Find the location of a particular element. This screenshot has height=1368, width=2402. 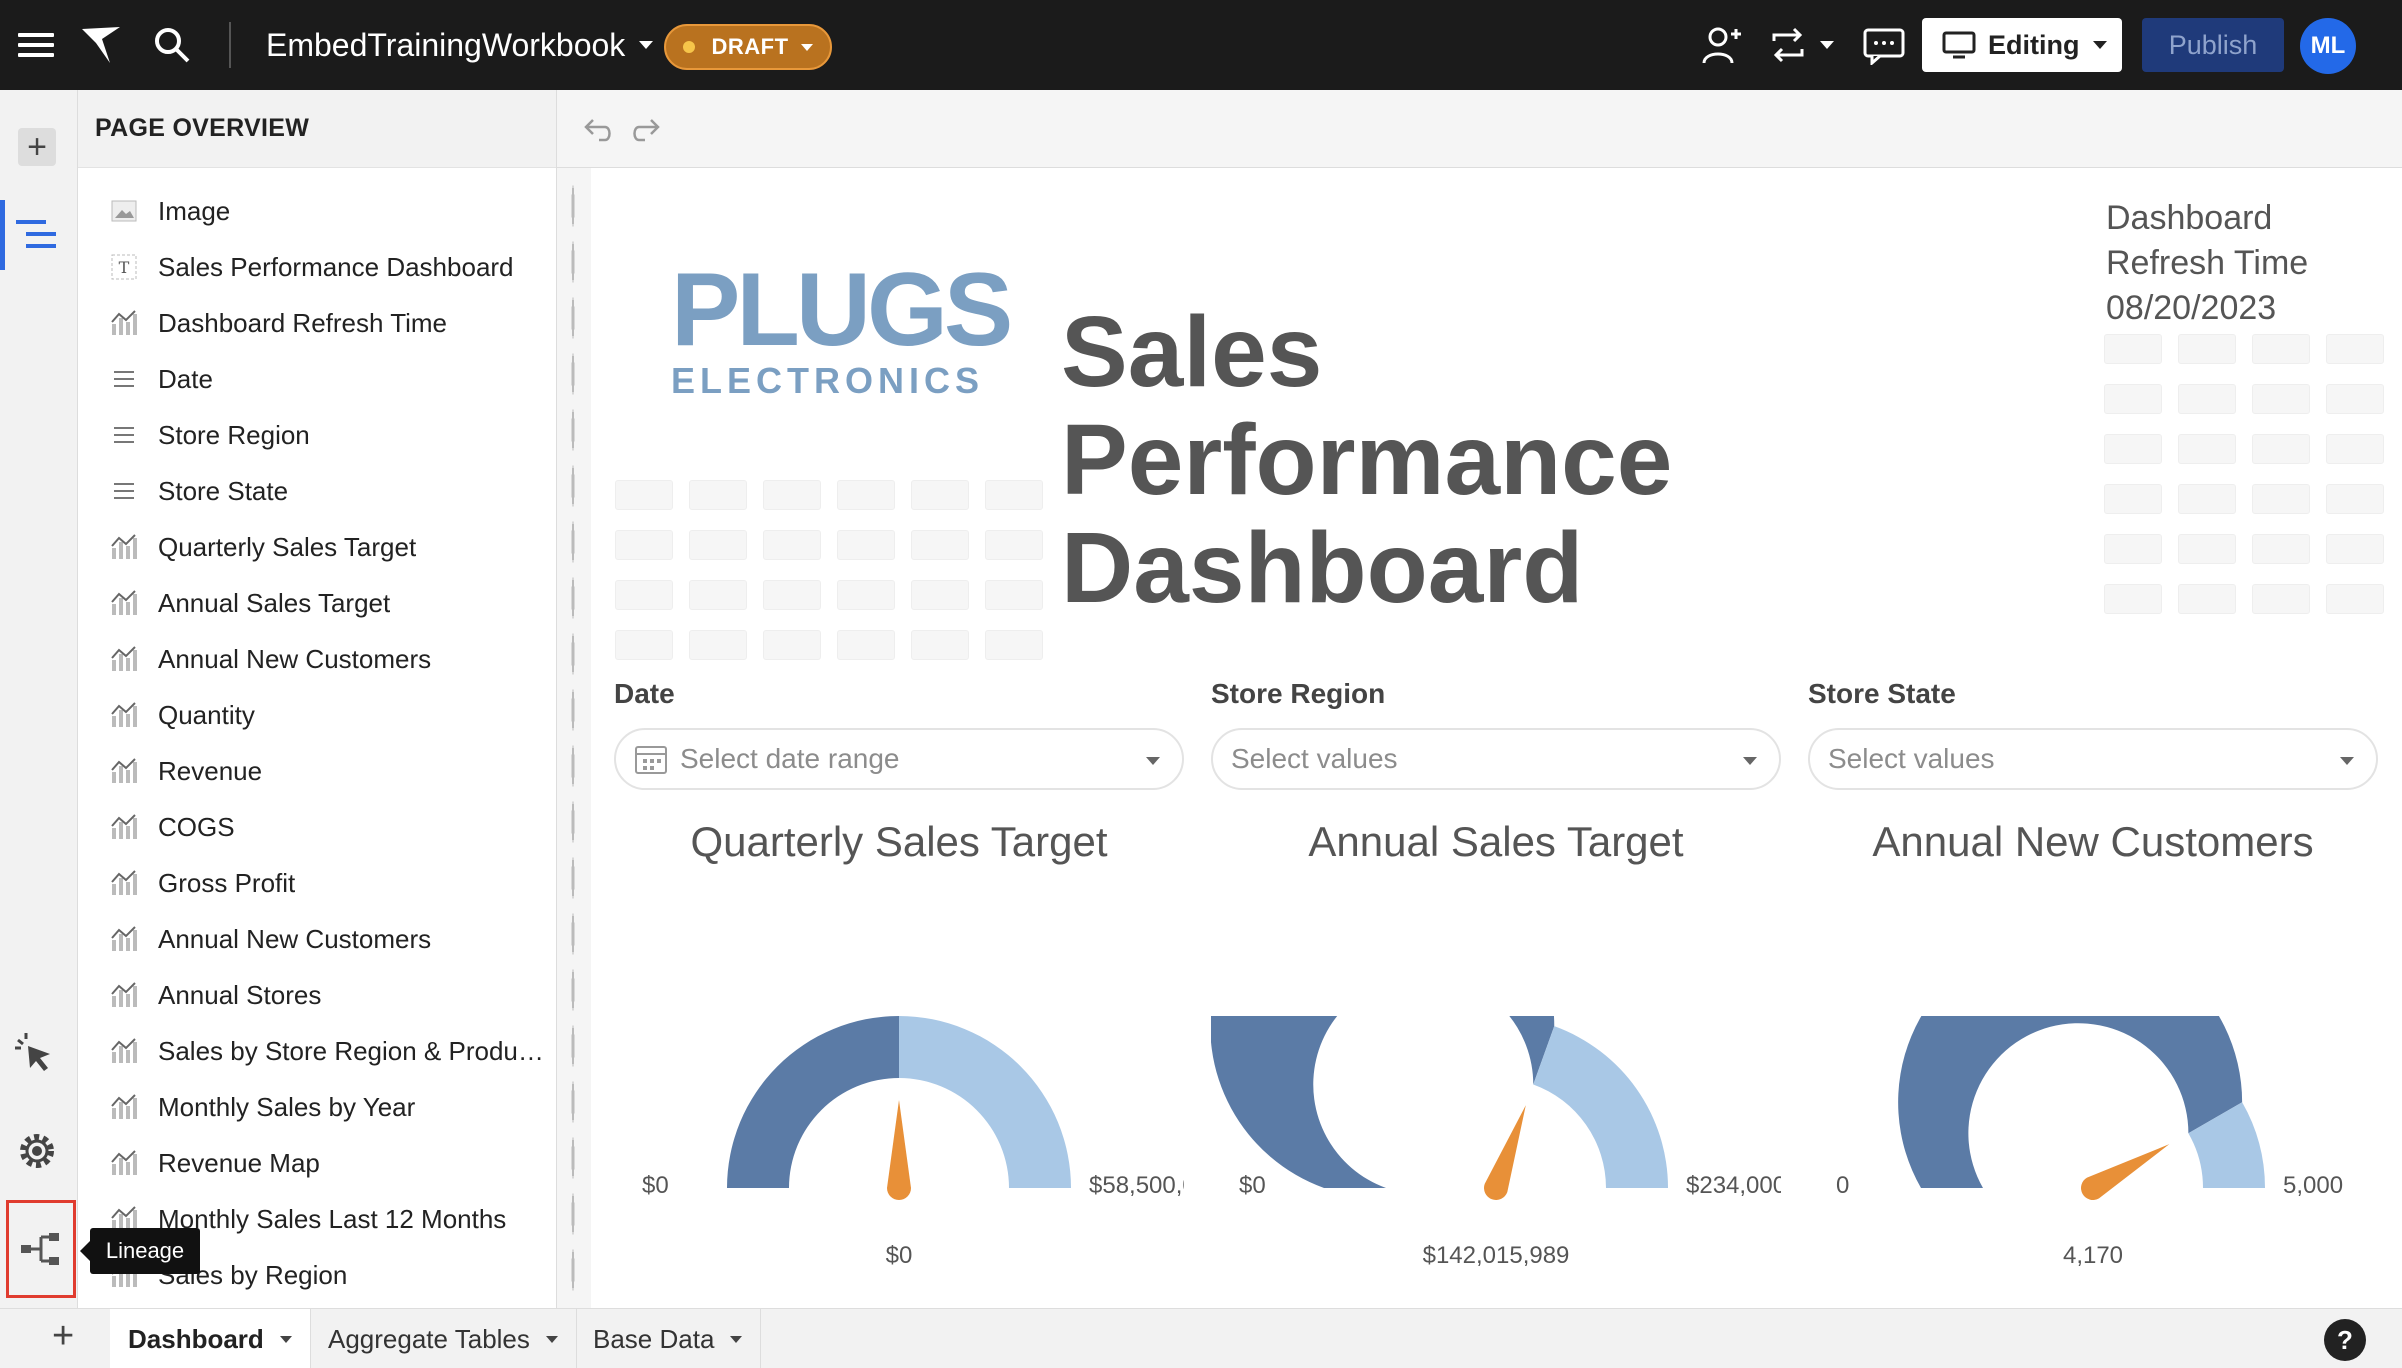

overview-item-label: Store Region is located at coordinates (234, 434).